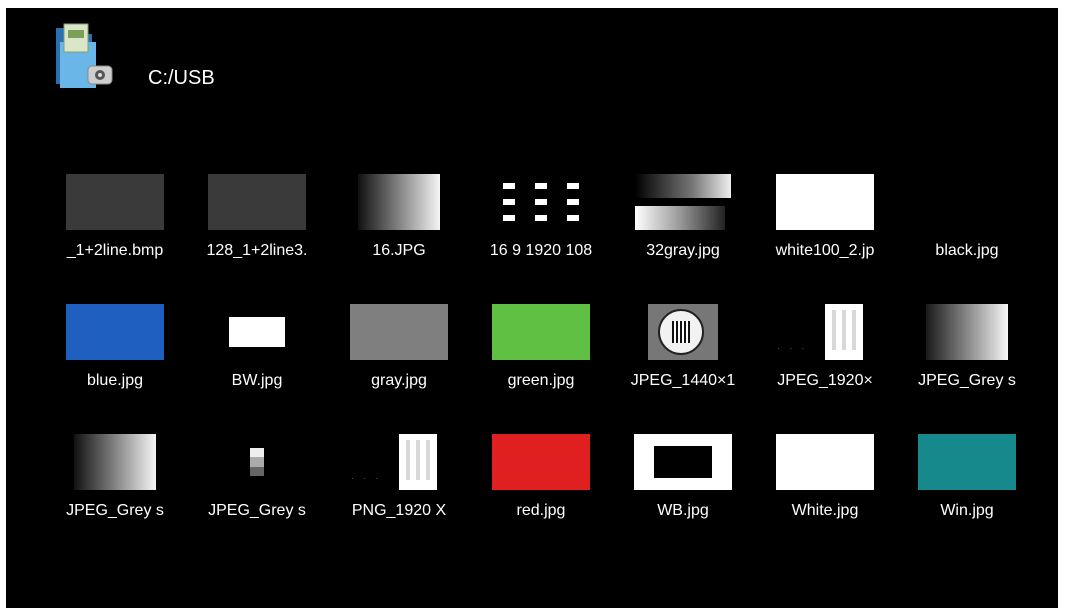  What do you see at coordinates (541, 510) in the screenshot?
I see `file-name: red.jpg` at bounding box center [541, 510].